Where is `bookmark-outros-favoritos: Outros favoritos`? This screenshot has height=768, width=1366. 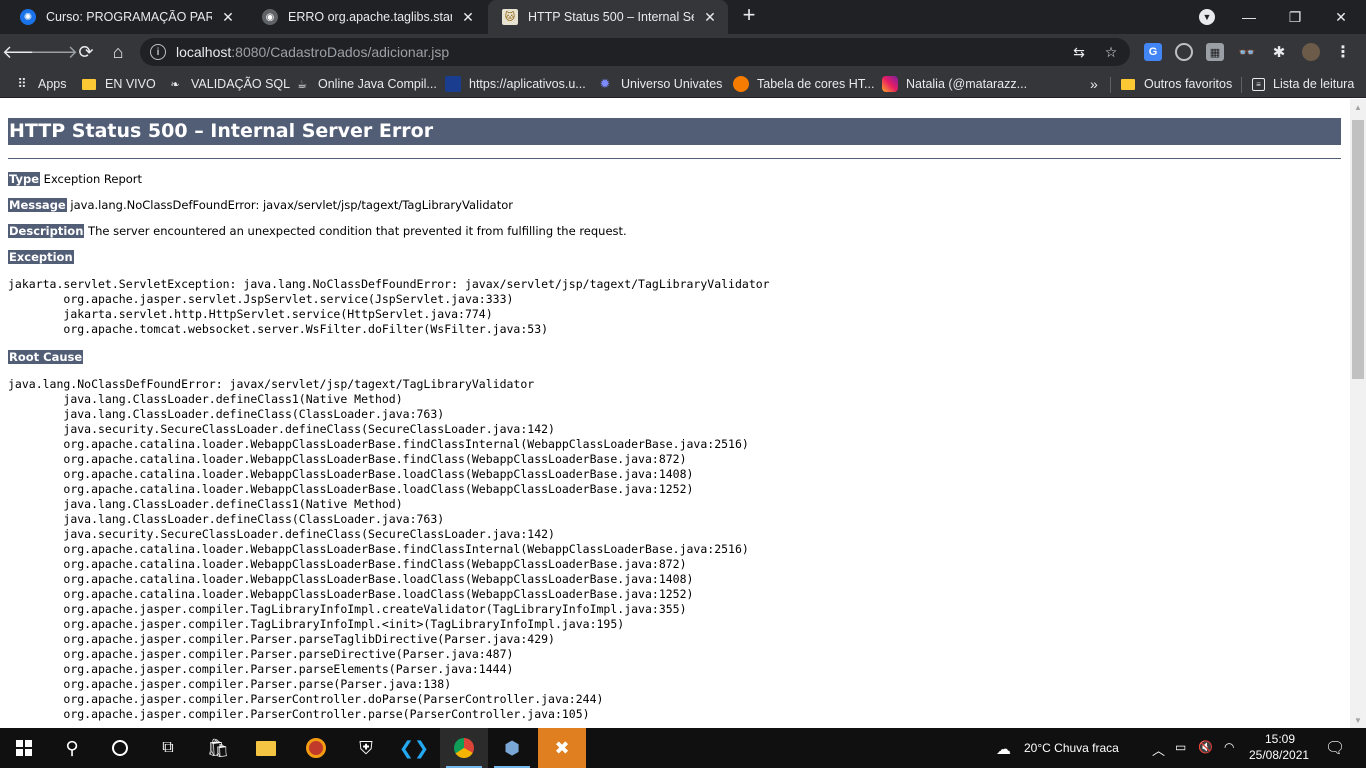 bookmark-outros-favoritos: Outros favoritos is located at coordinates (1176, 84).